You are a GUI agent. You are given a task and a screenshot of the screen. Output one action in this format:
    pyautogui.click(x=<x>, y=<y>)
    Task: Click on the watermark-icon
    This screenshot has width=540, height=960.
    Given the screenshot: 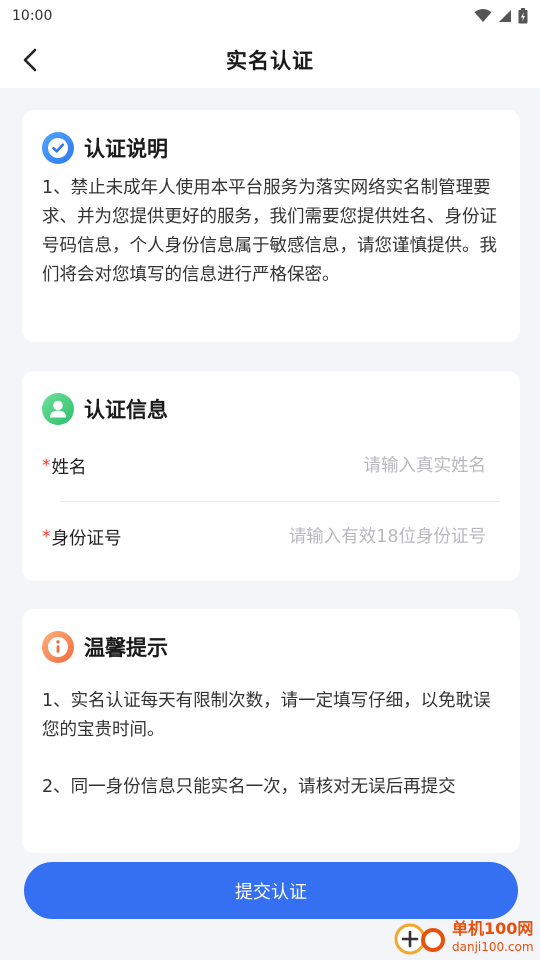 What is the action you would take?
    pyautogui.click(x=419, y=939)
    